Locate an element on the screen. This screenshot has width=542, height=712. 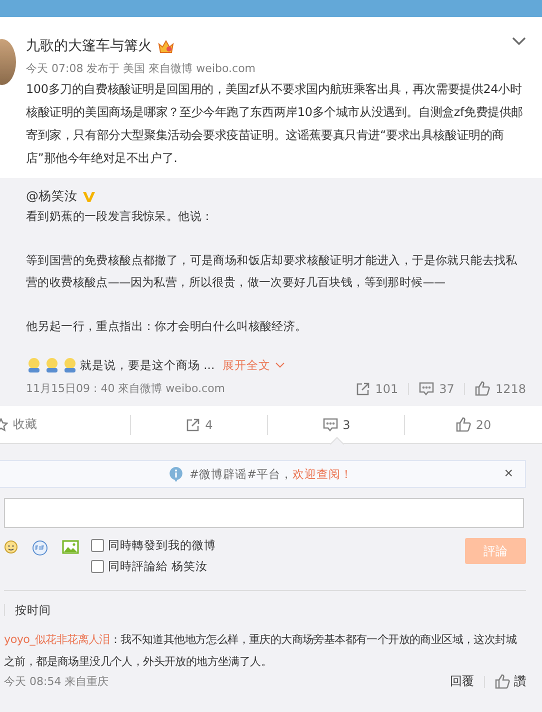
checkbox-option: 同時評論給 杨笑汝 is located at coordinates (278, 566).